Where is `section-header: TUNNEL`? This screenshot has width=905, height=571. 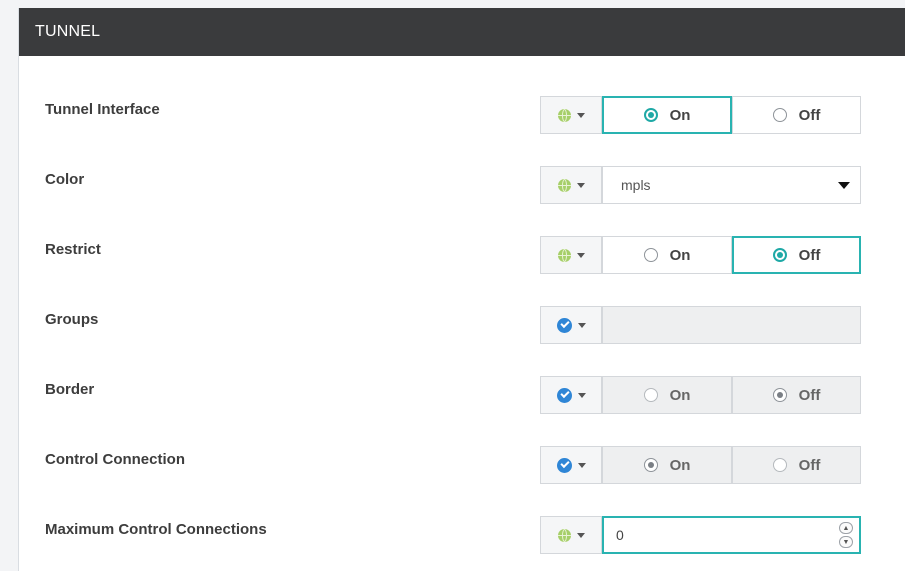
section-header: TUNNEL is located at coordinates (462, 32).